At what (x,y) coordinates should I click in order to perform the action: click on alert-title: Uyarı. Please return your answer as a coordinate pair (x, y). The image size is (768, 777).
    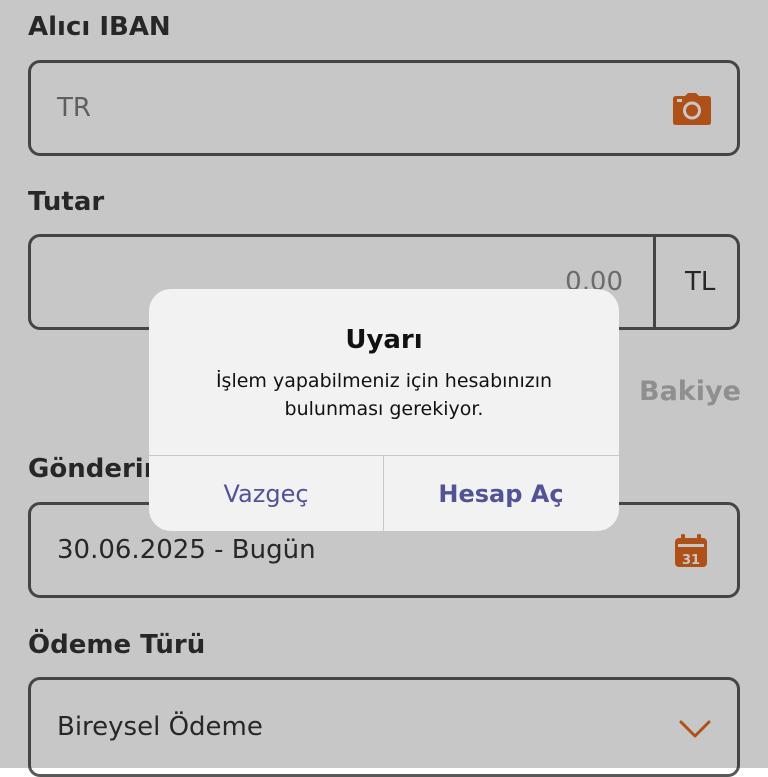
    Looking at the image, I should click on (384, 340).